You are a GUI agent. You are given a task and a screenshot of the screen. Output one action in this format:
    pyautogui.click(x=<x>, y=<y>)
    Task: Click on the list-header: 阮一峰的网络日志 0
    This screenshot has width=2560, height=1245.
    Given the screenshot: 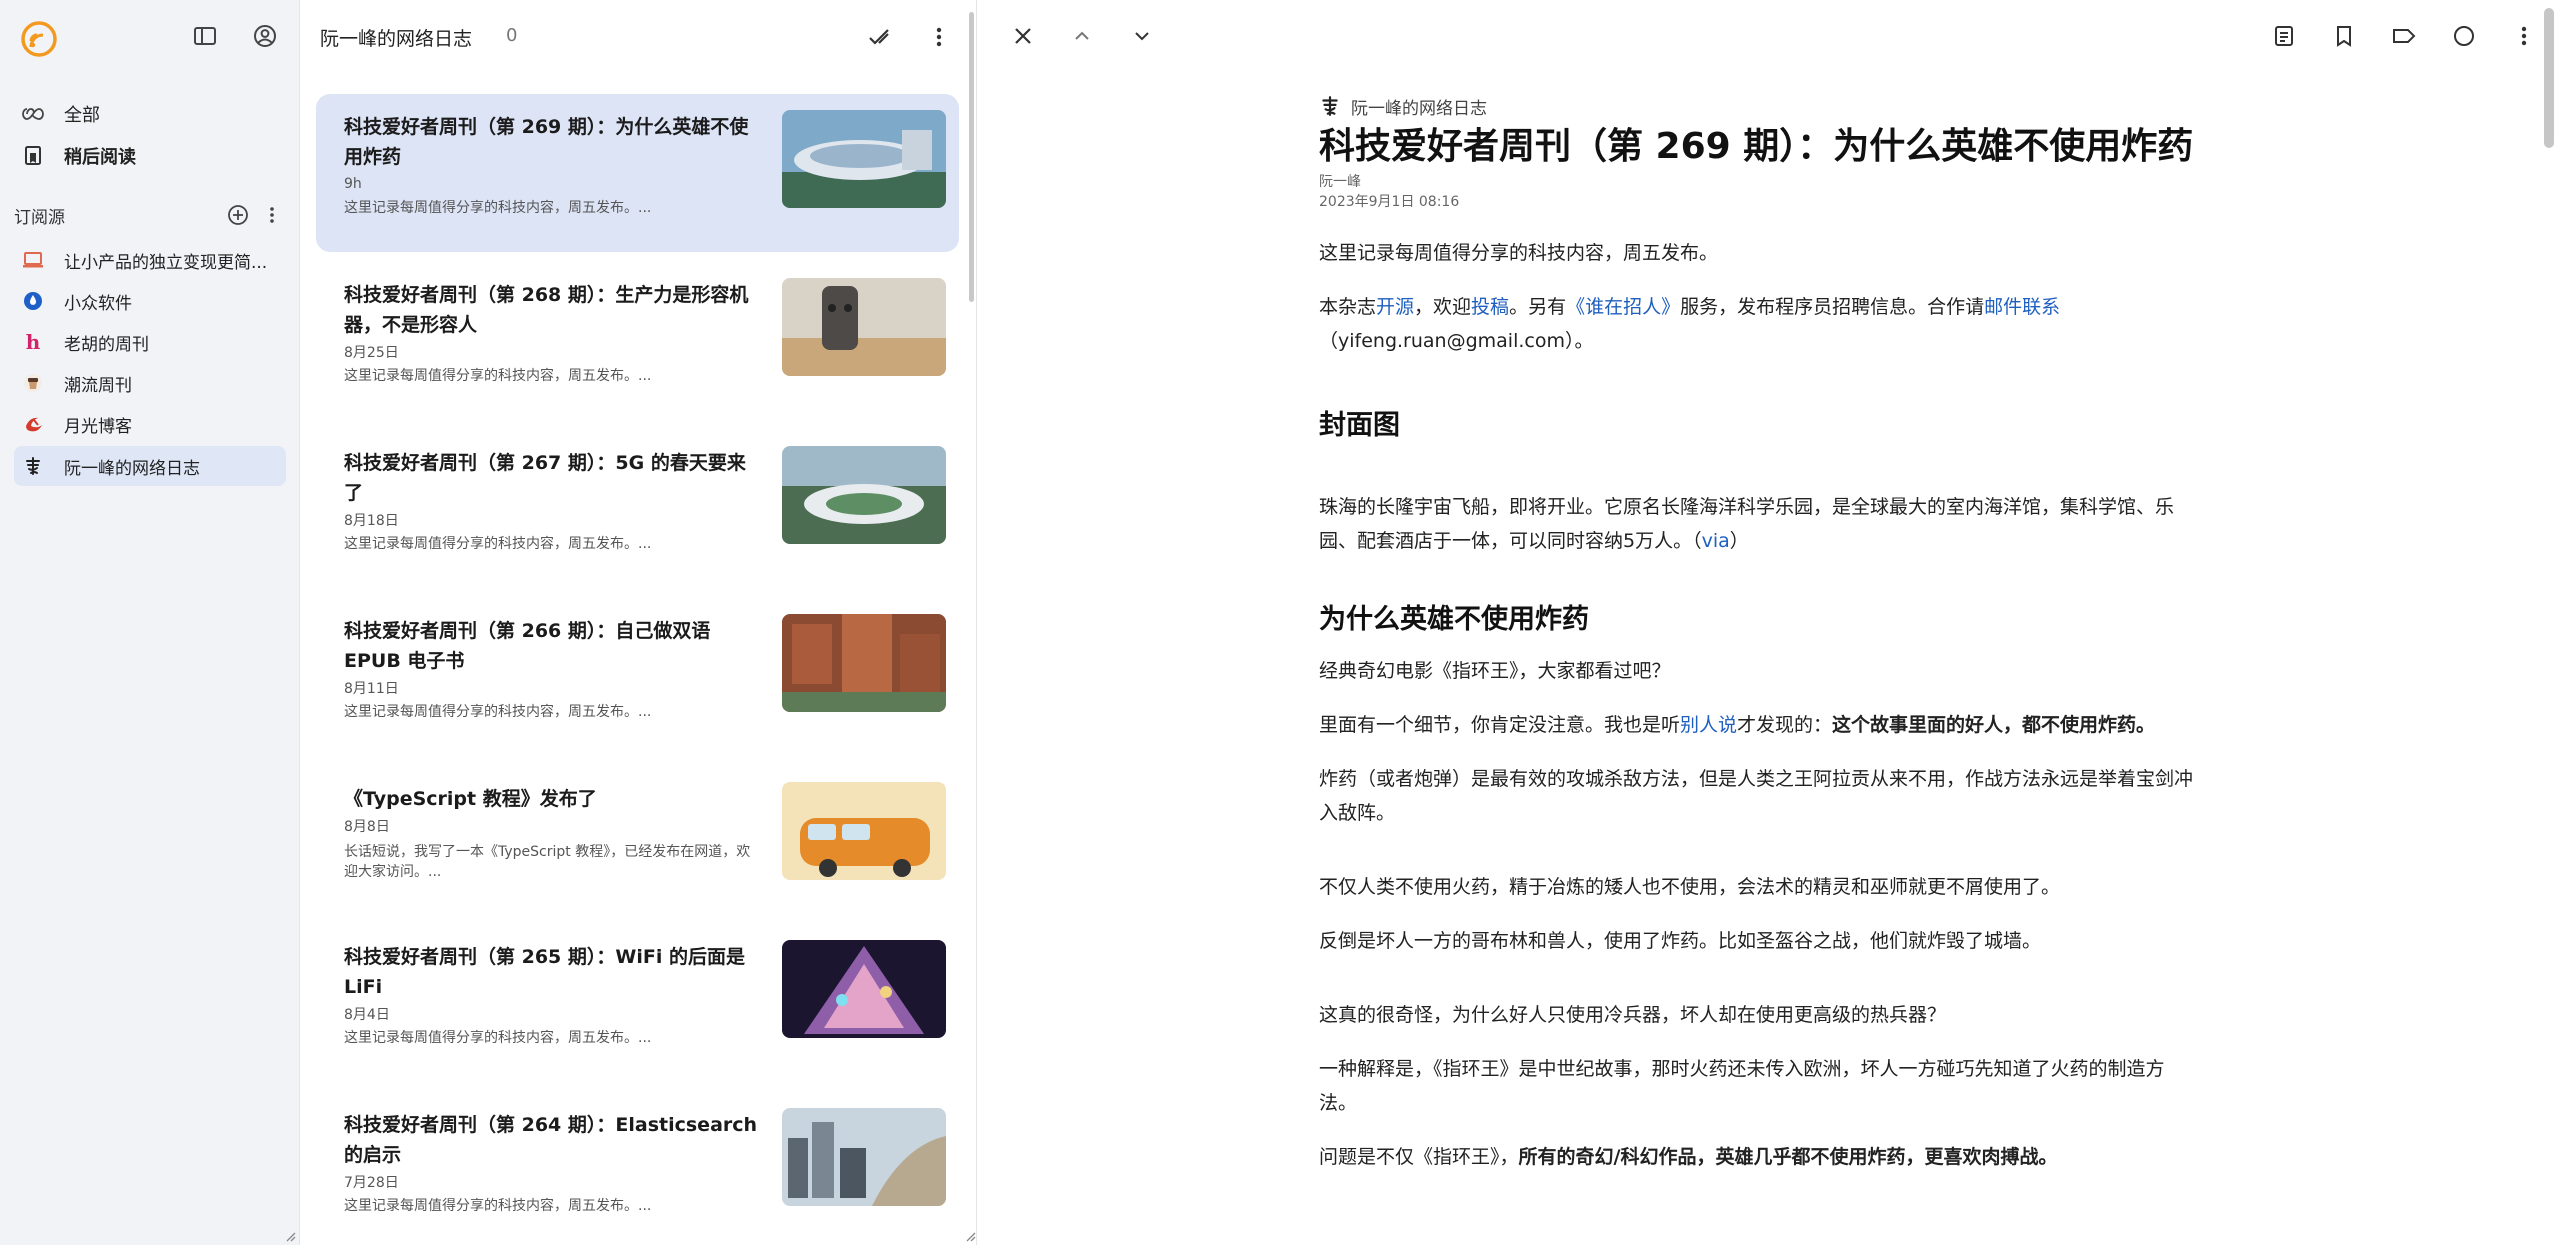 What is the action you would take?
    pyautogui.click(x=638, y=36)
    